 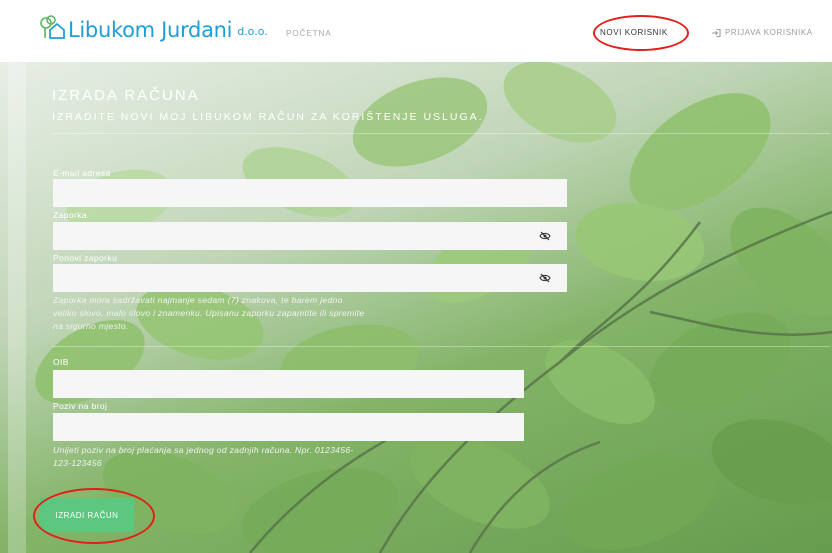 I want to click on highlight-circle-button, so click(x=94, y=516).